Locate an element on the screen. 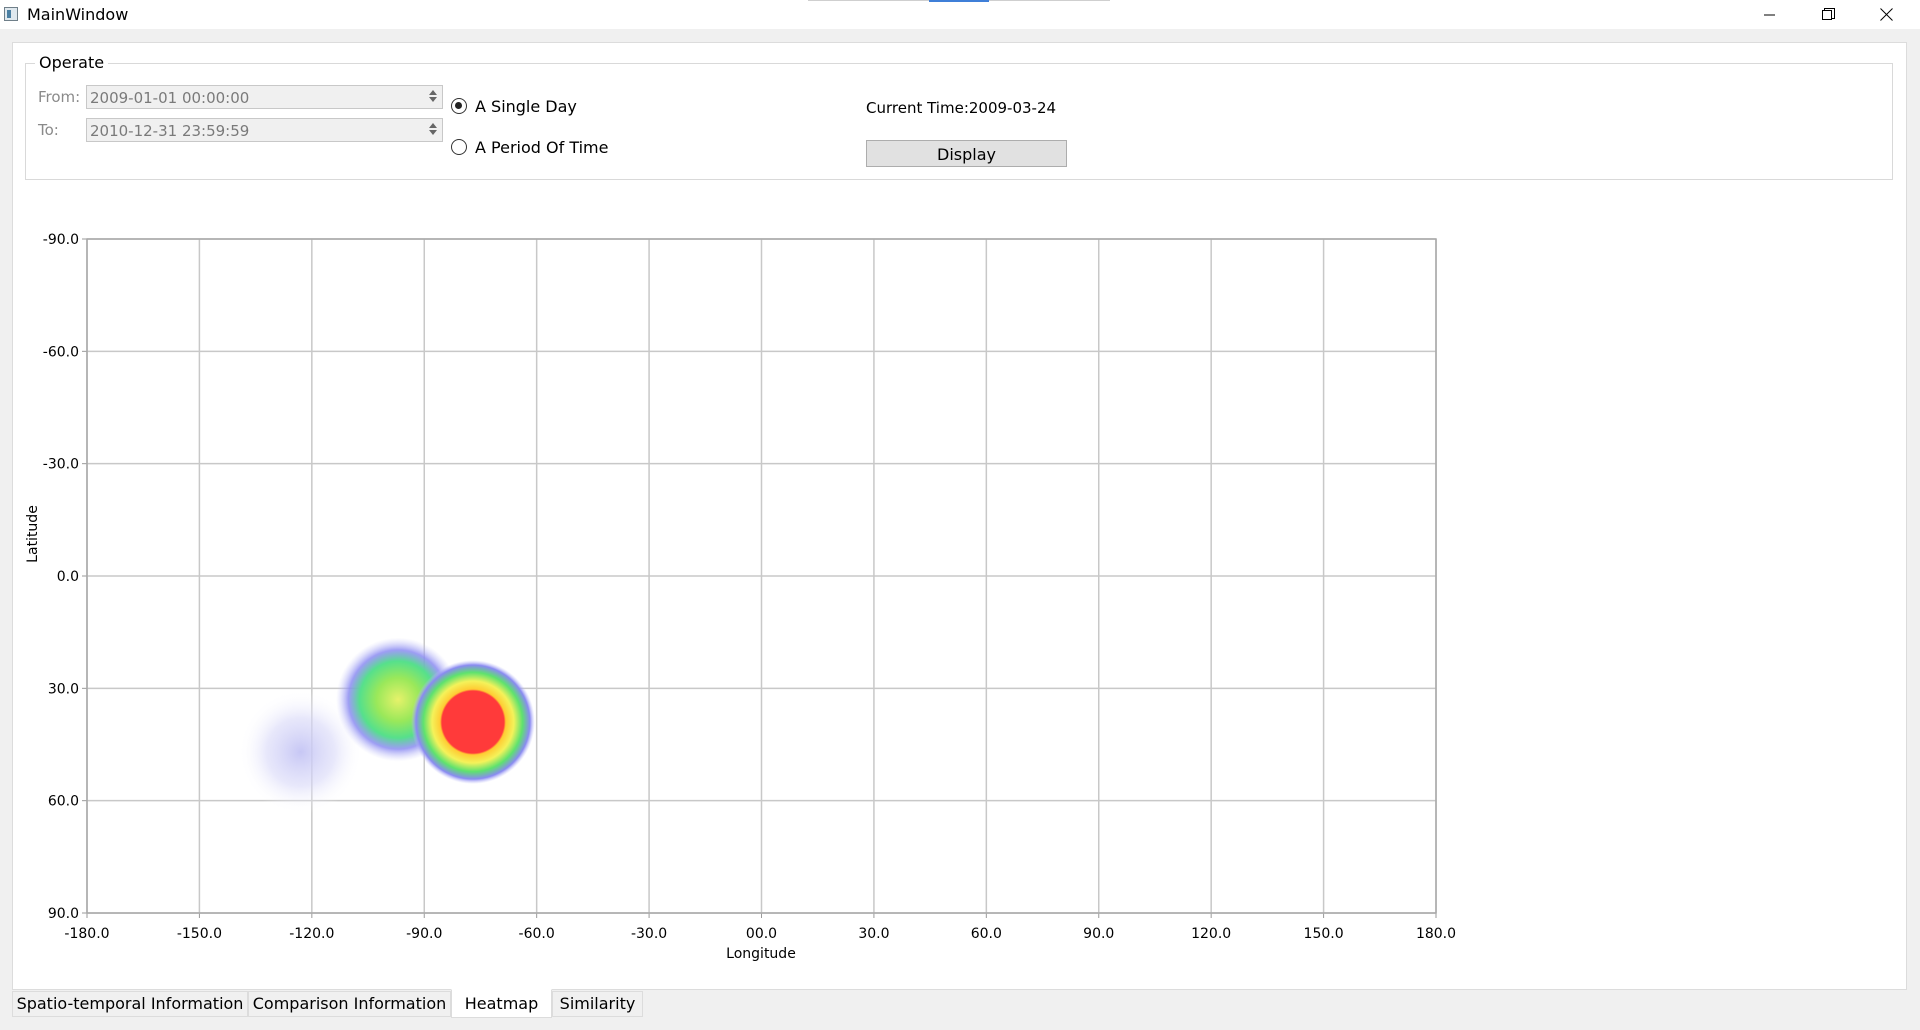 The width and height of the screenshot is (1920, 1030). x-tick-label: 120.0 is located at coordinates (1211, 934).